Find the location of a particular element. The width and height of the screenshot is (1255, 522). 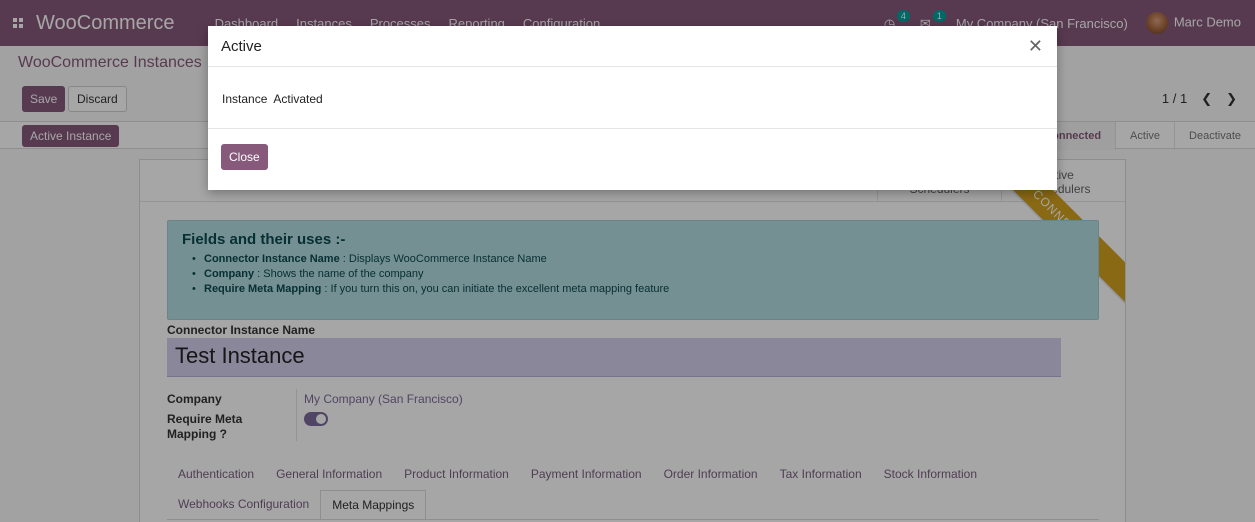

dialog-message: Instance Activated is located at coordinates (272, 99).